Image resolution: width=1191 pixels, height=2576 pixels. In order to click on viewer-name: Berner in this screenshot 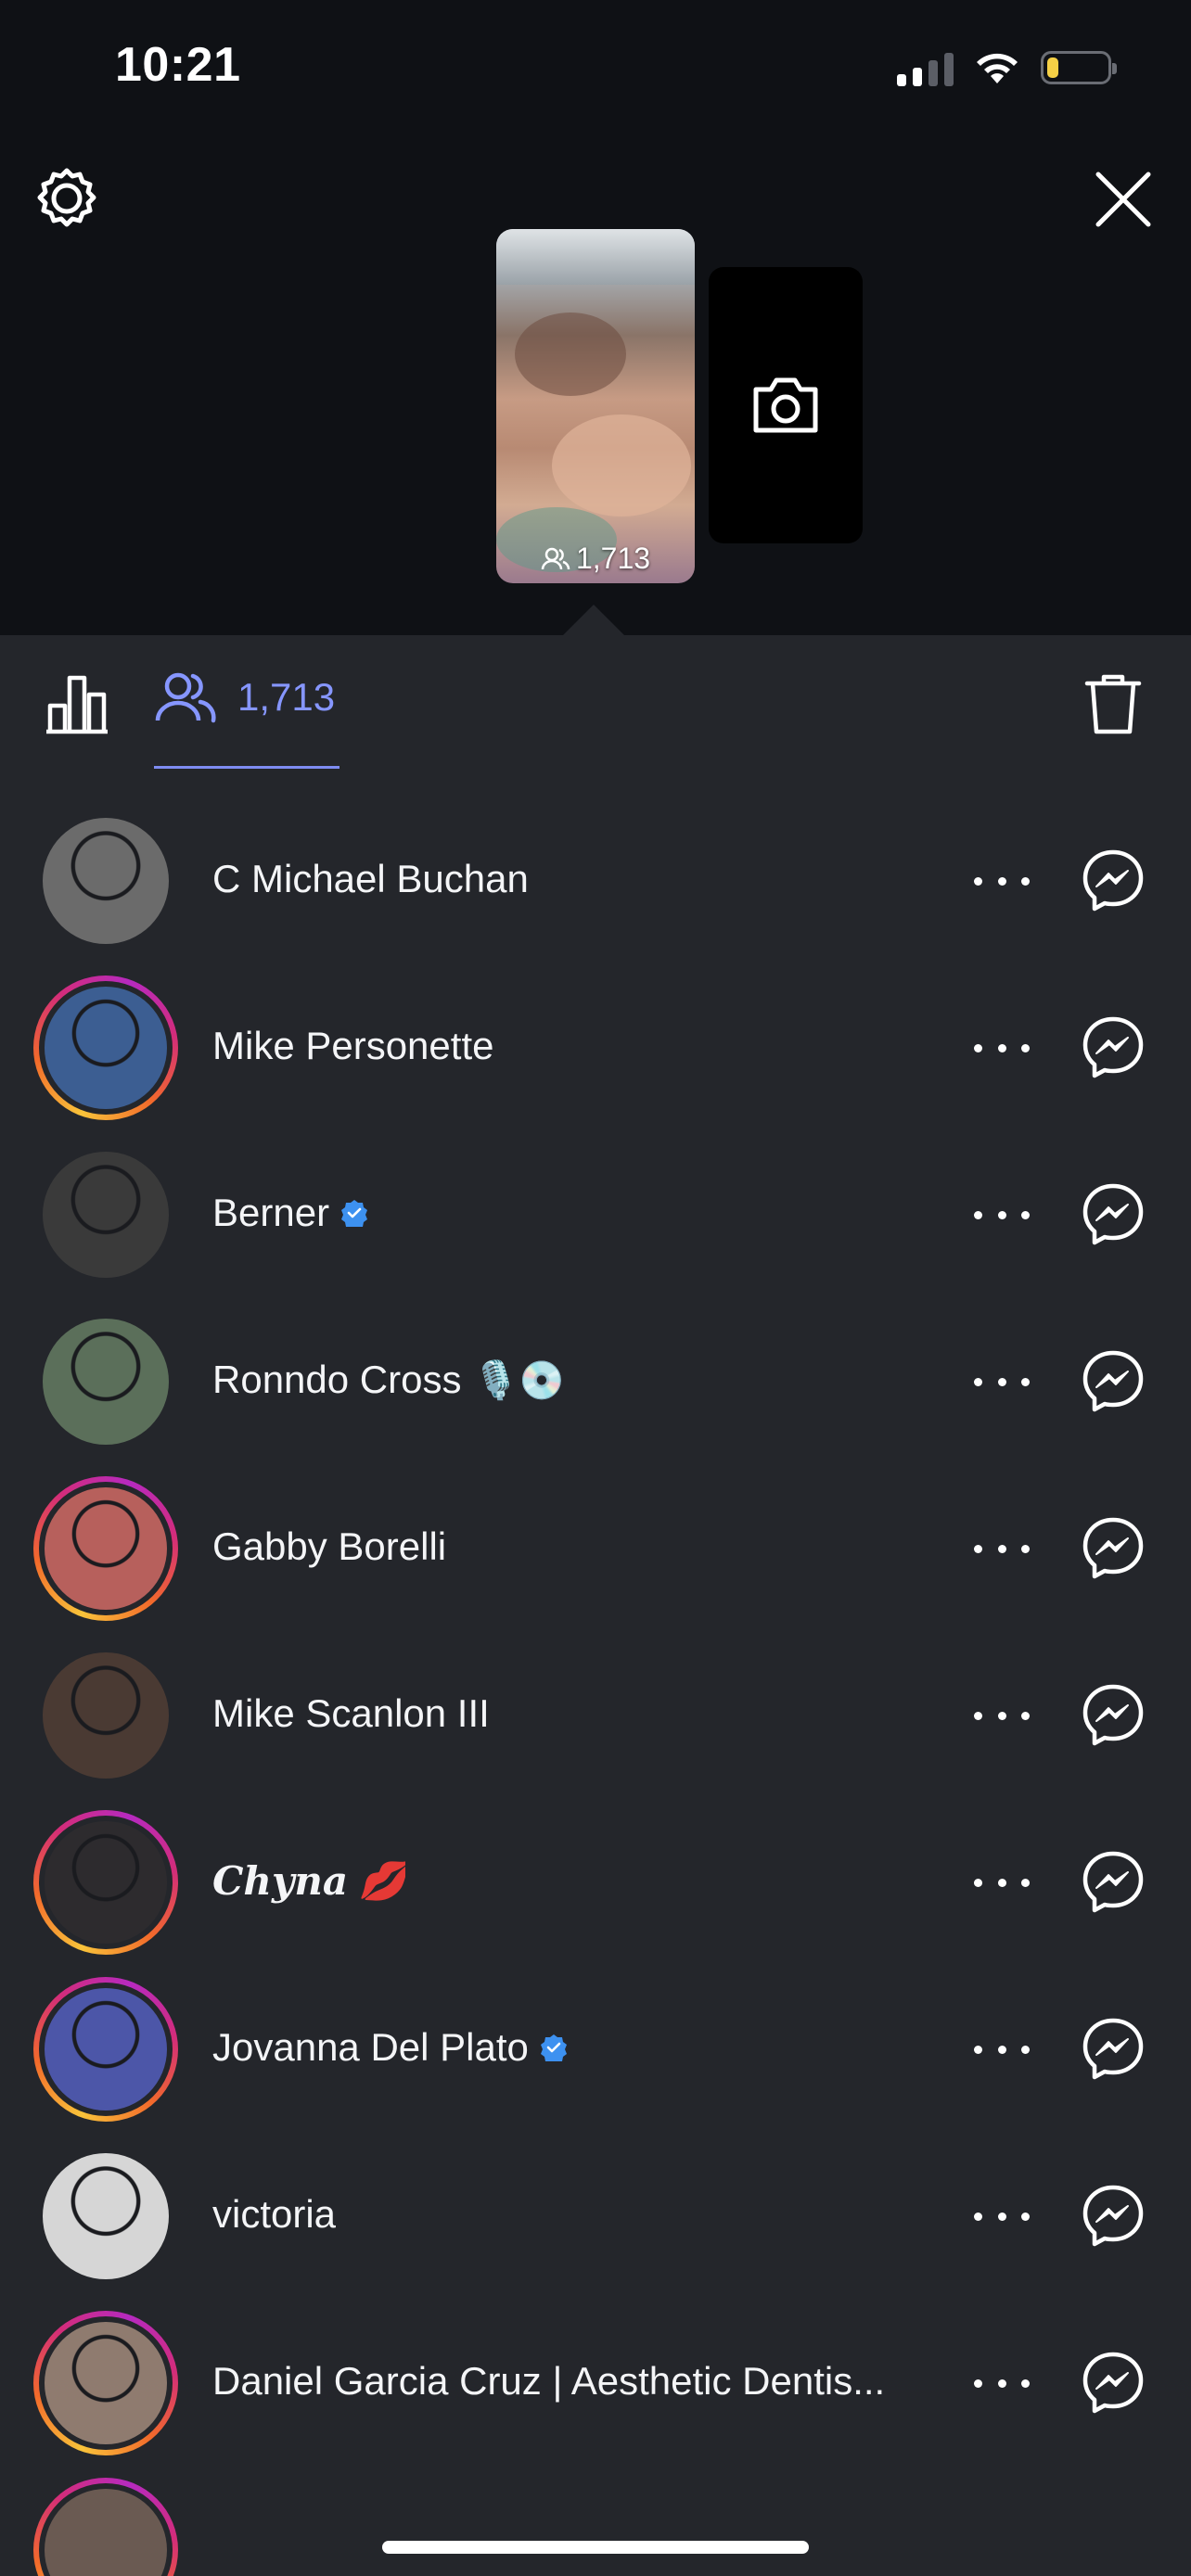, I will do `click(290, 1213)`.